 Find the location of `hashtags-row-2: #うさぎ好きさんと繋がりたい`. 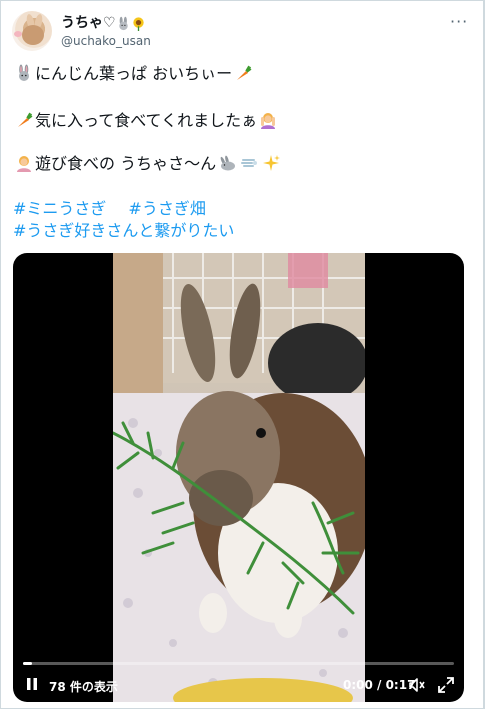

hashtags-row-2: #うさぎ好きさんと繋がりたい is located at coordinates (123, 231).